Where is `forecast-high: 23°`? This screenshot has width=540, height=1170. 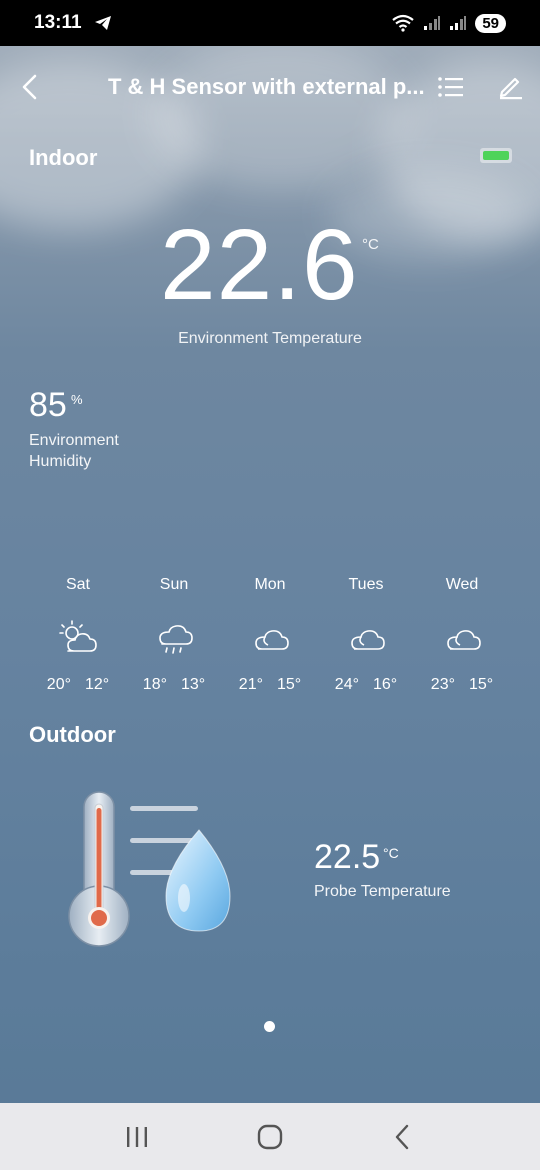 forecast-high: 23° is located at coordinates (442, 684).